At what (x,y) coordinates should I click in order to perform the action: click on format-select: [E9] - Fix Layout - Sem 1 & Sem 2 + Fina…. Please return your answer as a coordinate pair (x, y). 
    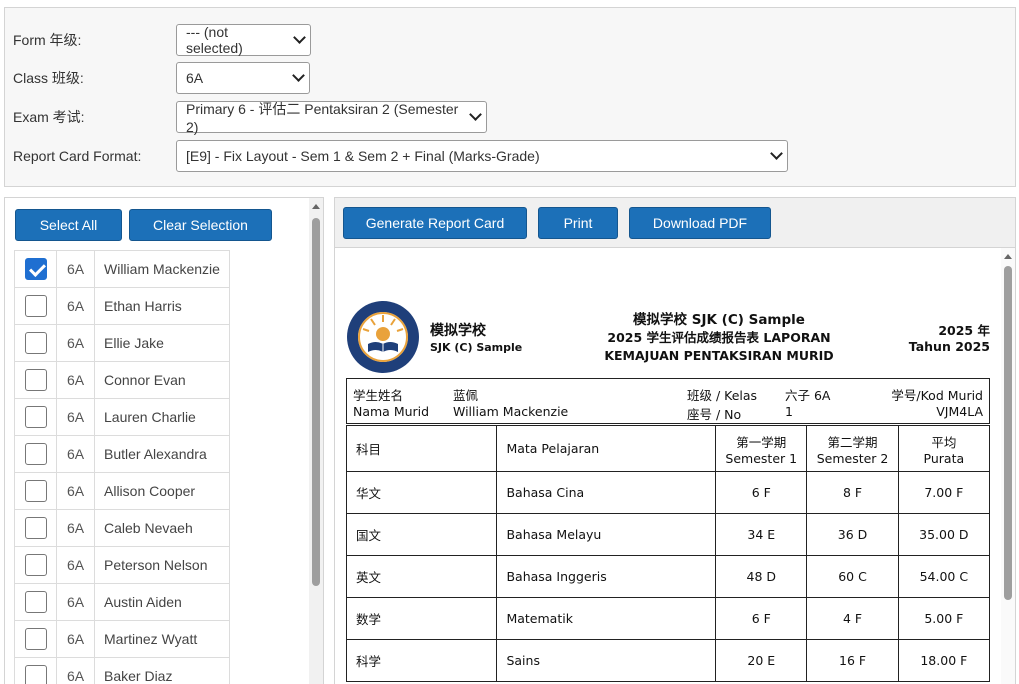
    Looking at the image, I should click on (482, 156).